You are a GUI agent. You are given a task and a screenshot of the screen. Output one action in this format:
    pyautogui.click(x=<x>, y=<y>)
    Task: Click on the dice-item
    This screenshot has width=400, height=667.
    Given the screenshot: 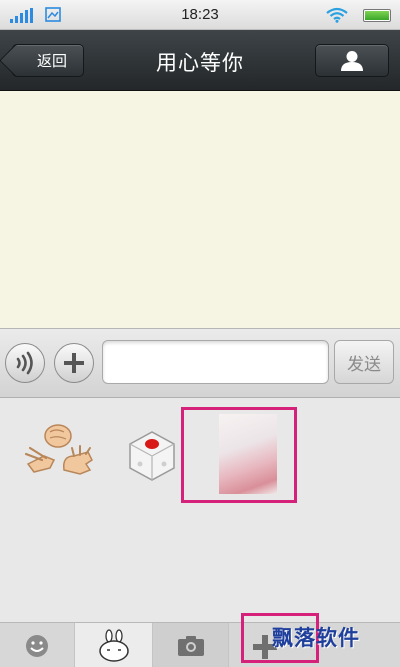 What is the action you would take?
    pyautogui.click(x=152, y=454)
    